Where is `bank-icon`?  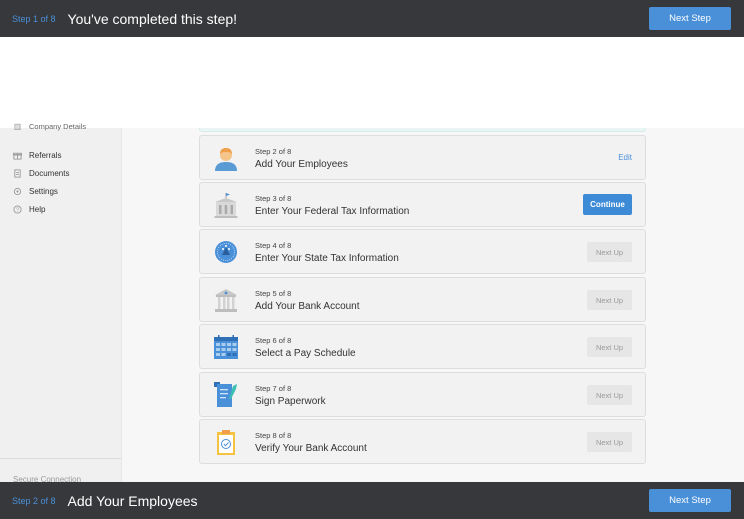 bank-icon is located at coordinates (226, 300).